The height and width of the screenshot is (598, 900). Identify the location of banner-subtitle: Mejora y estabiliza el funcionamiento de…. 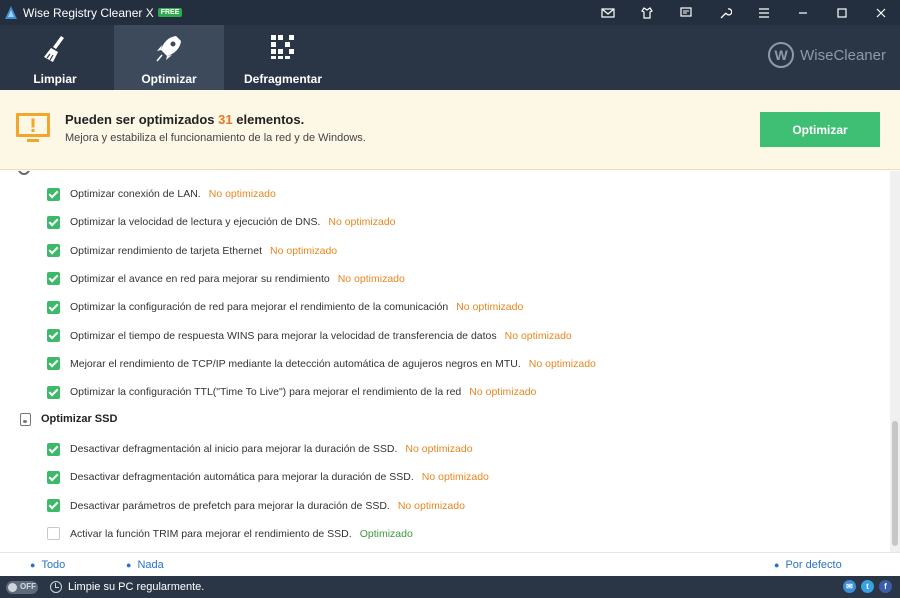
(215, 138).